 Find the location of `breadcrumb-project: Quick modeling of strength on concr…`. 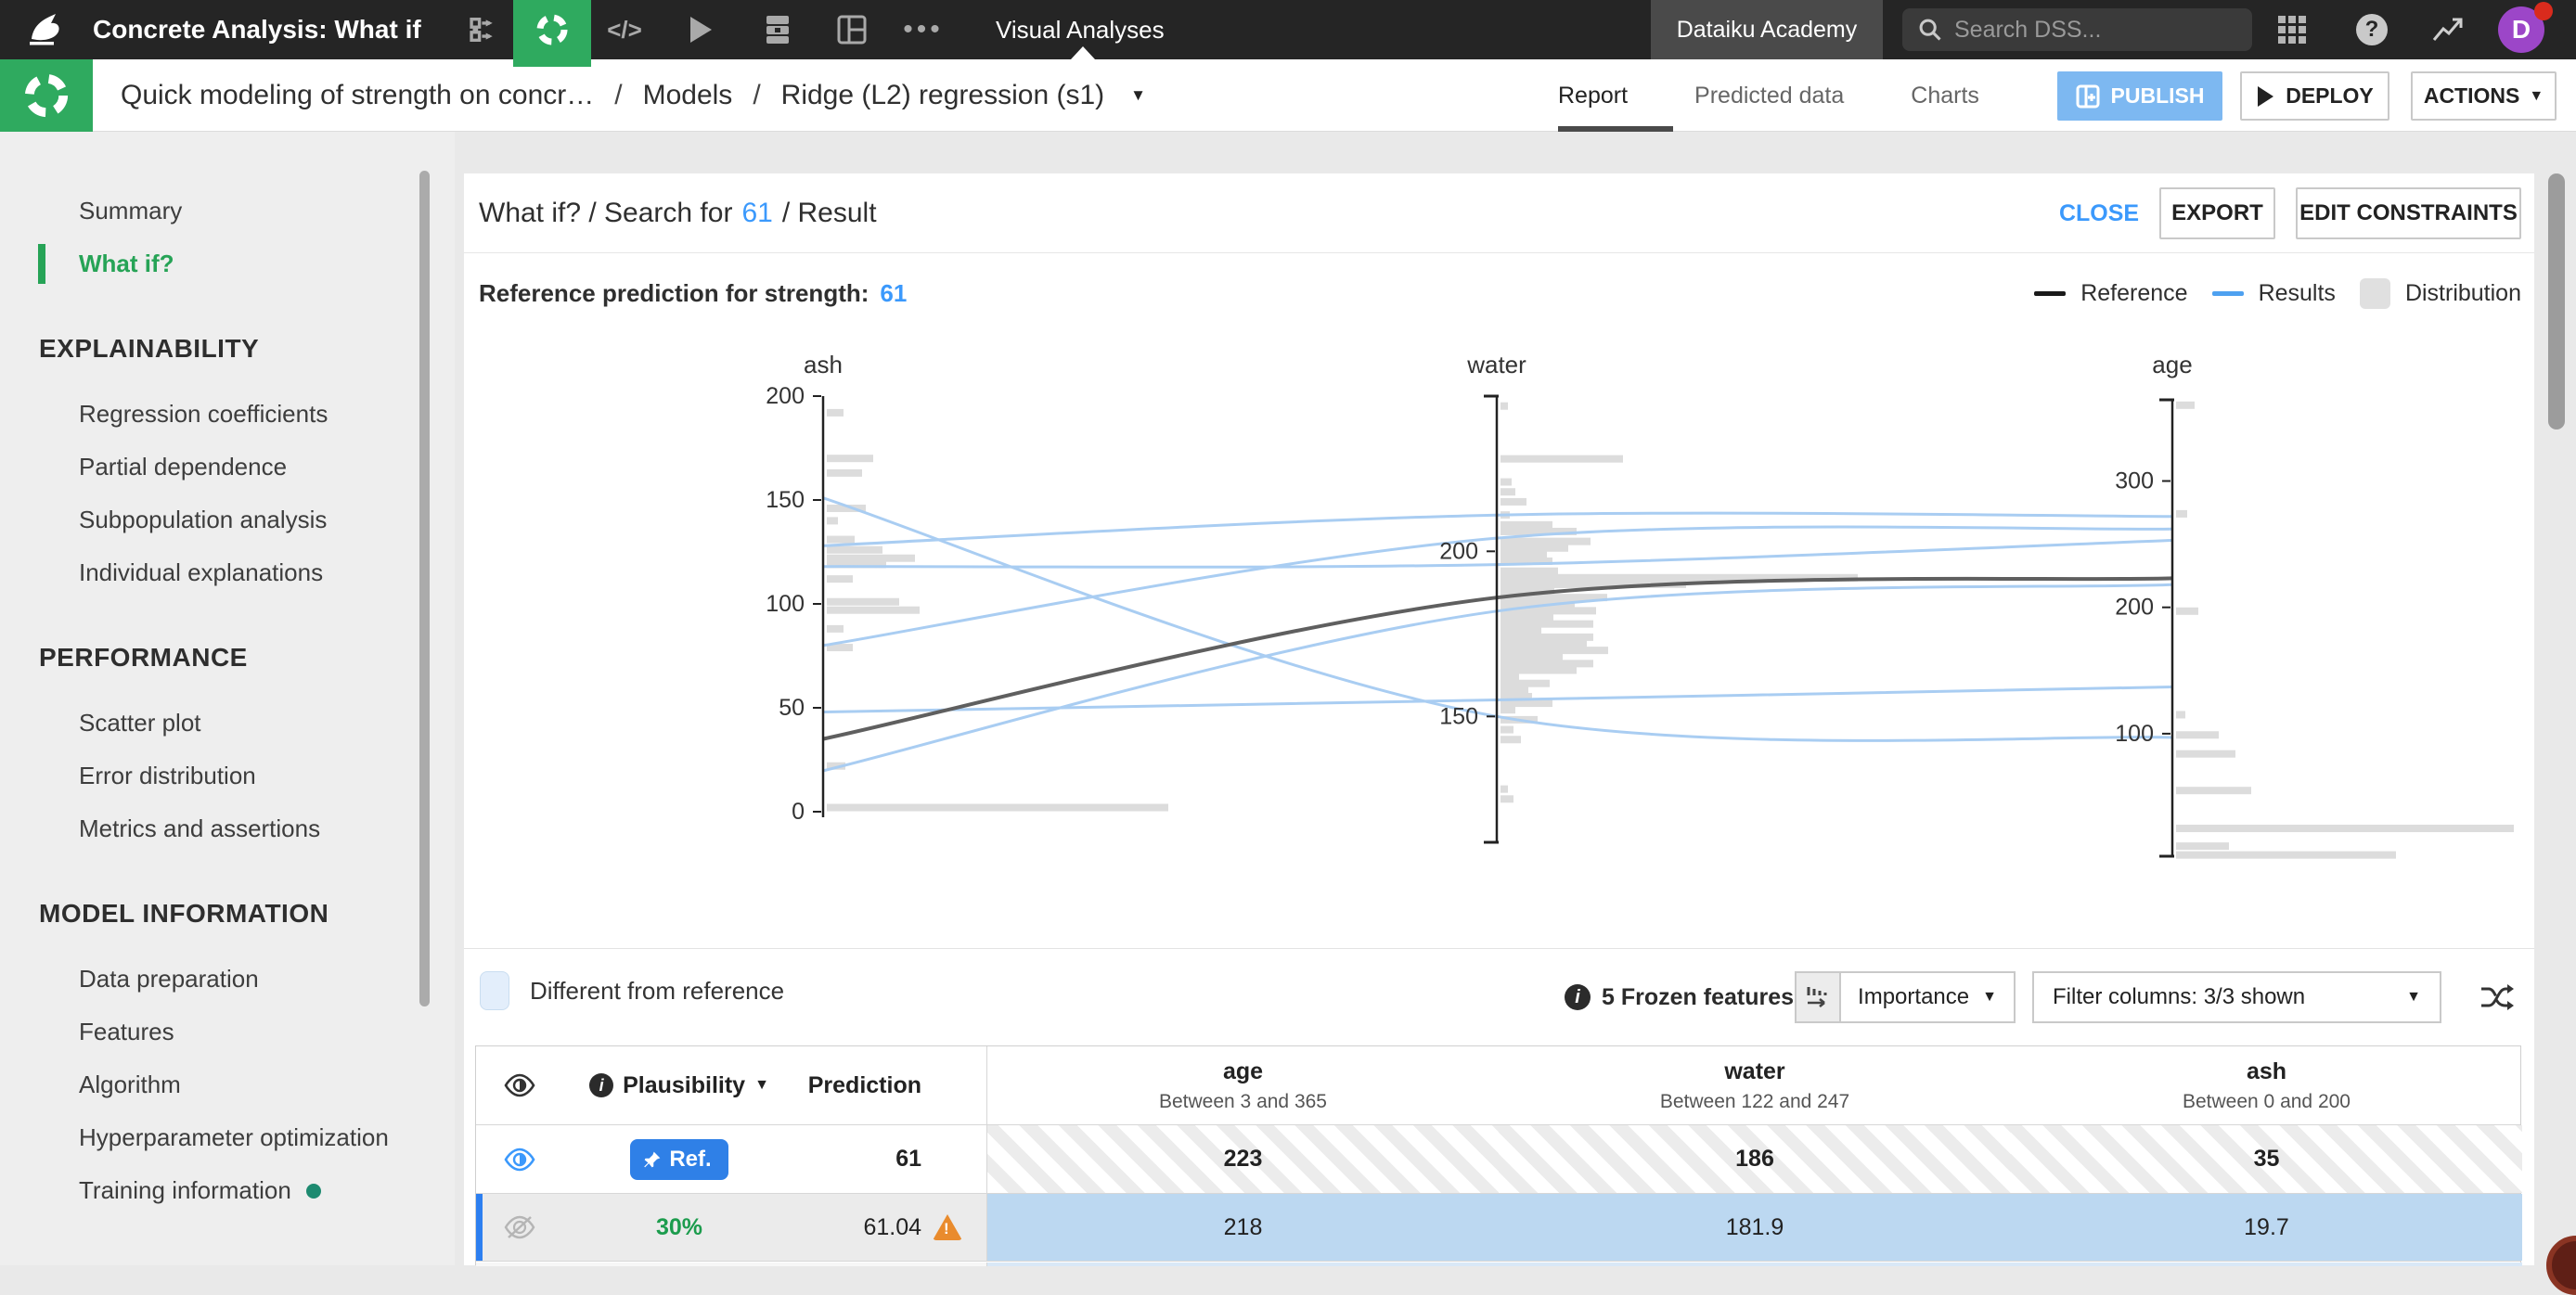

breadcrumb-project: Quick modeling of strength on concr… is located at coordinates (357, 95).